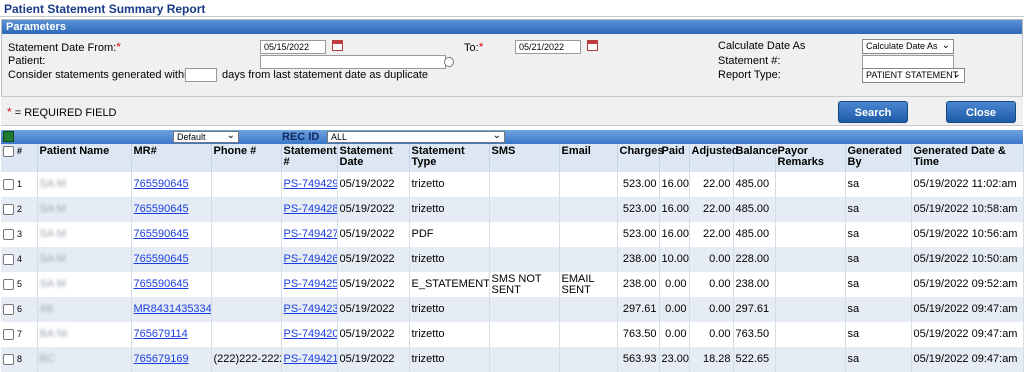 The height and width of the screenshot is (372, 1024). I want to click on row-select-cell: 4, so click(19, 259).